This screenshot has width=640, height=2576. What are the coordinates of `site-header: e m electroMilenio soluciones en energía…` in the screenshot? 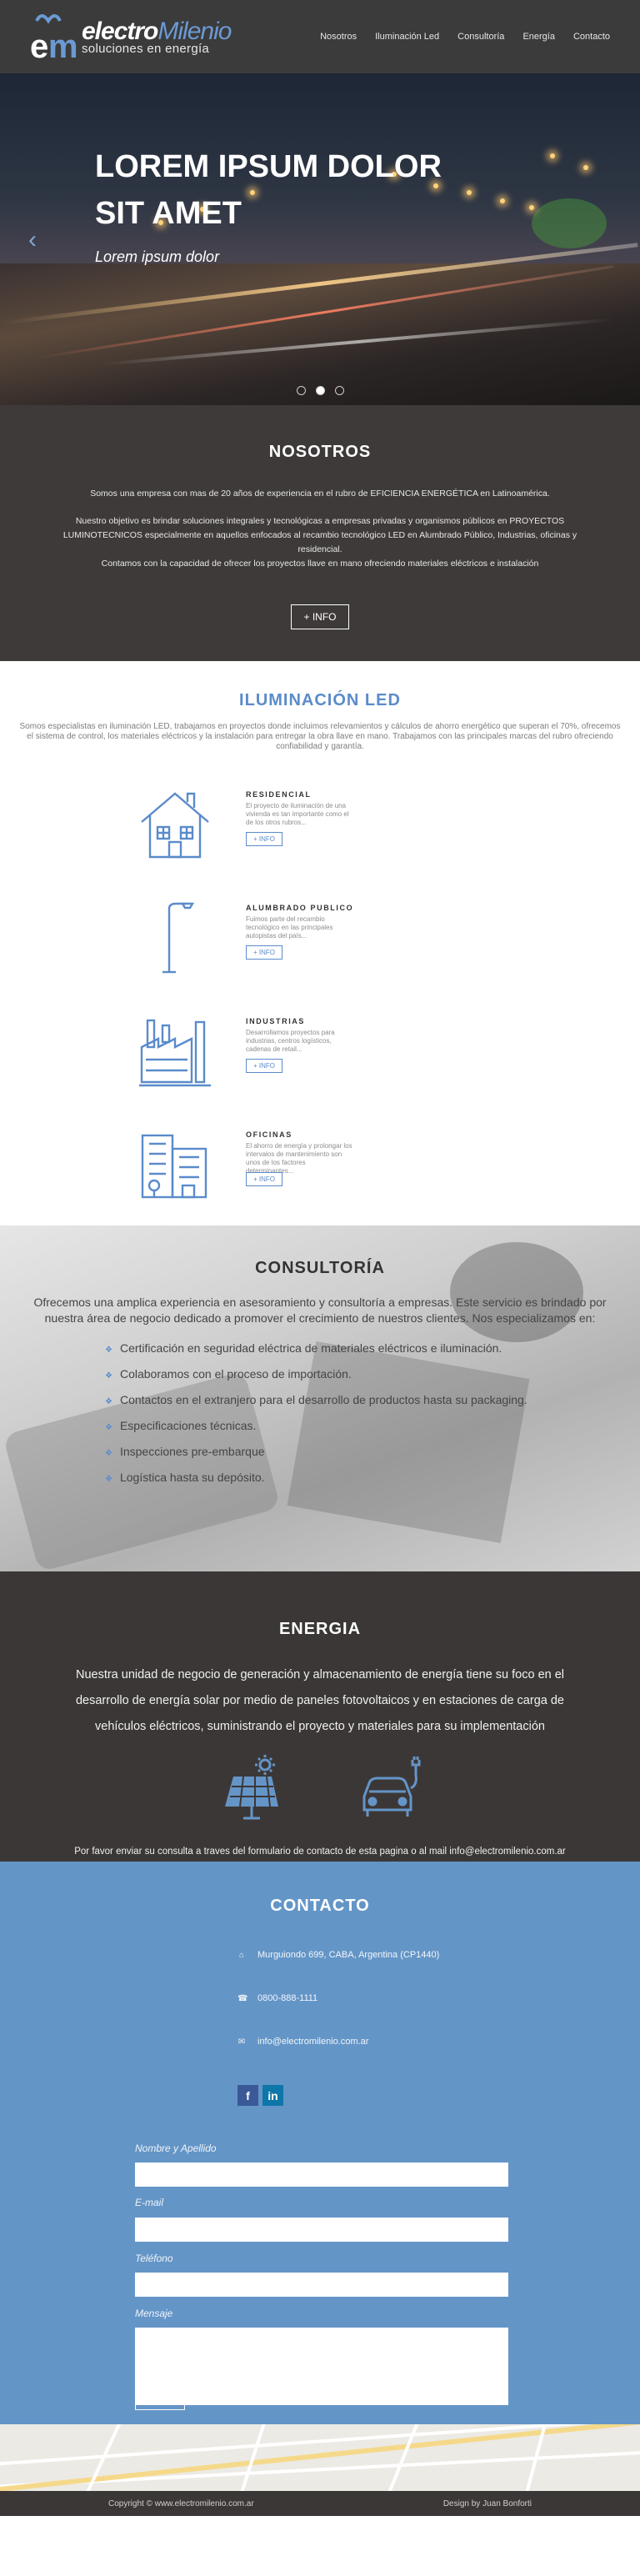 It's located at (320, 36).